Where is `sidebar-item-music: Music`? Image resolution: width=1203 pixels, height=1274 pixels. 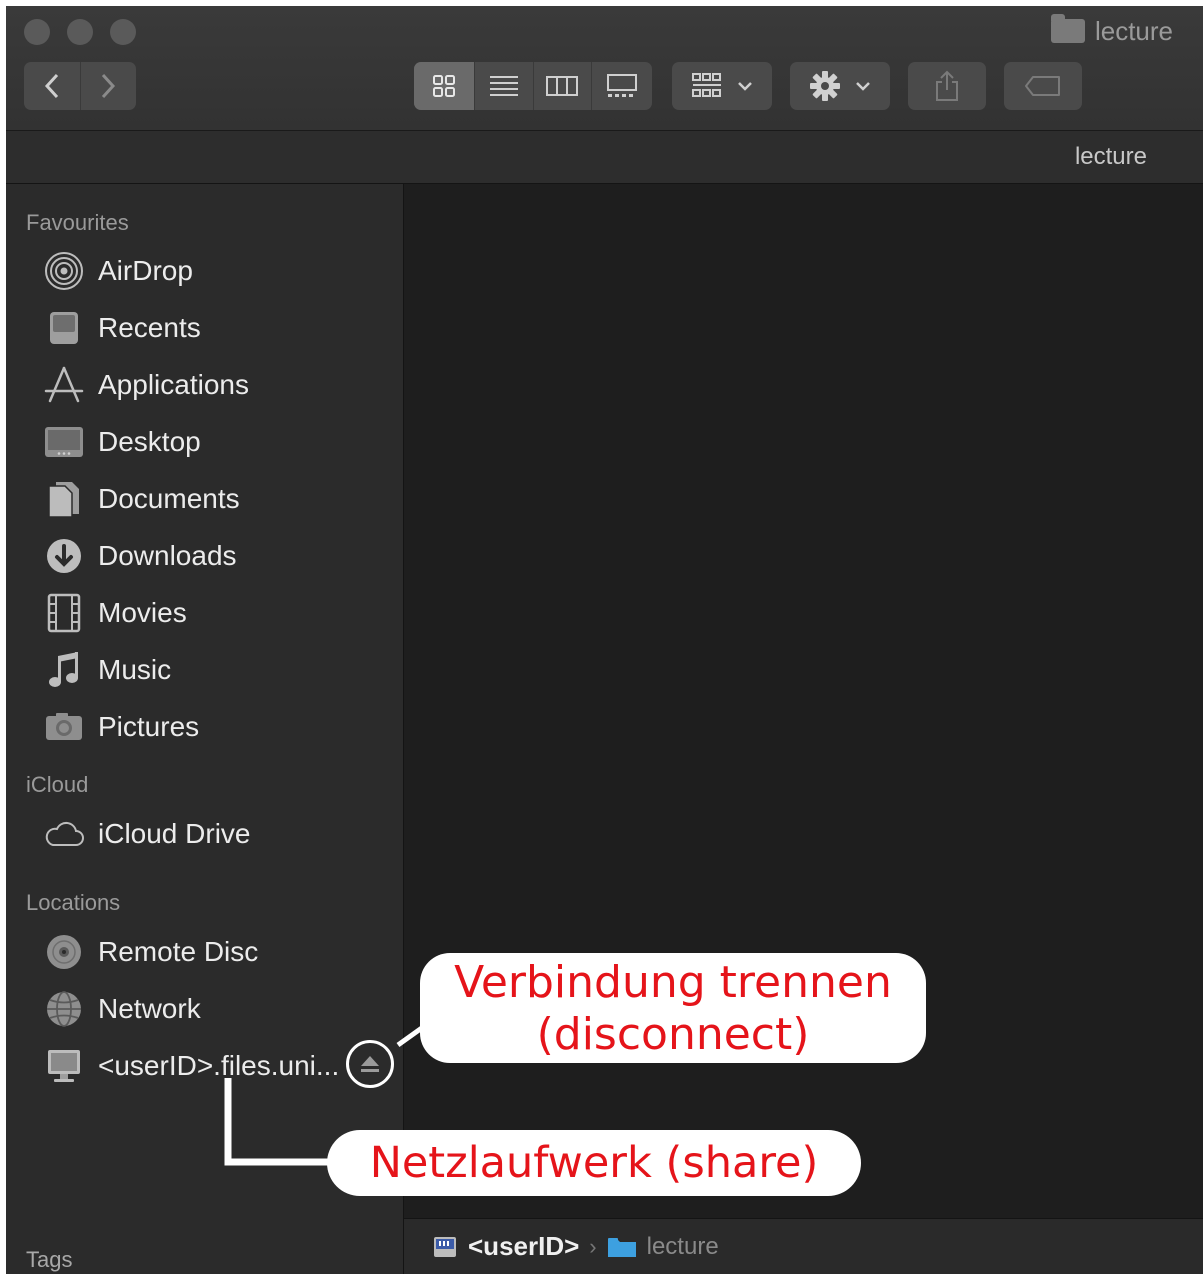 sidebar-item-music: Music is located at coordinates (106, 670).